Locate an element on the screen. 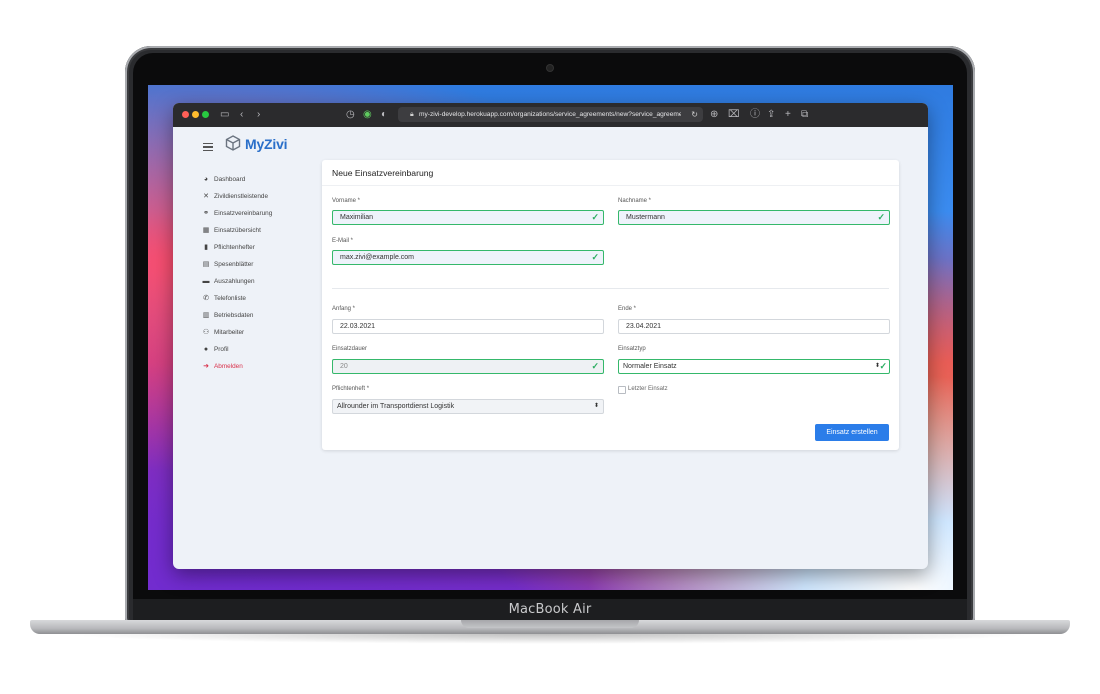 This screenshot has width=1100, height=694. pflichtenheft-select: Allrounder im Transportdienst Logistik ⬍ is located at coordinates (468, 406).